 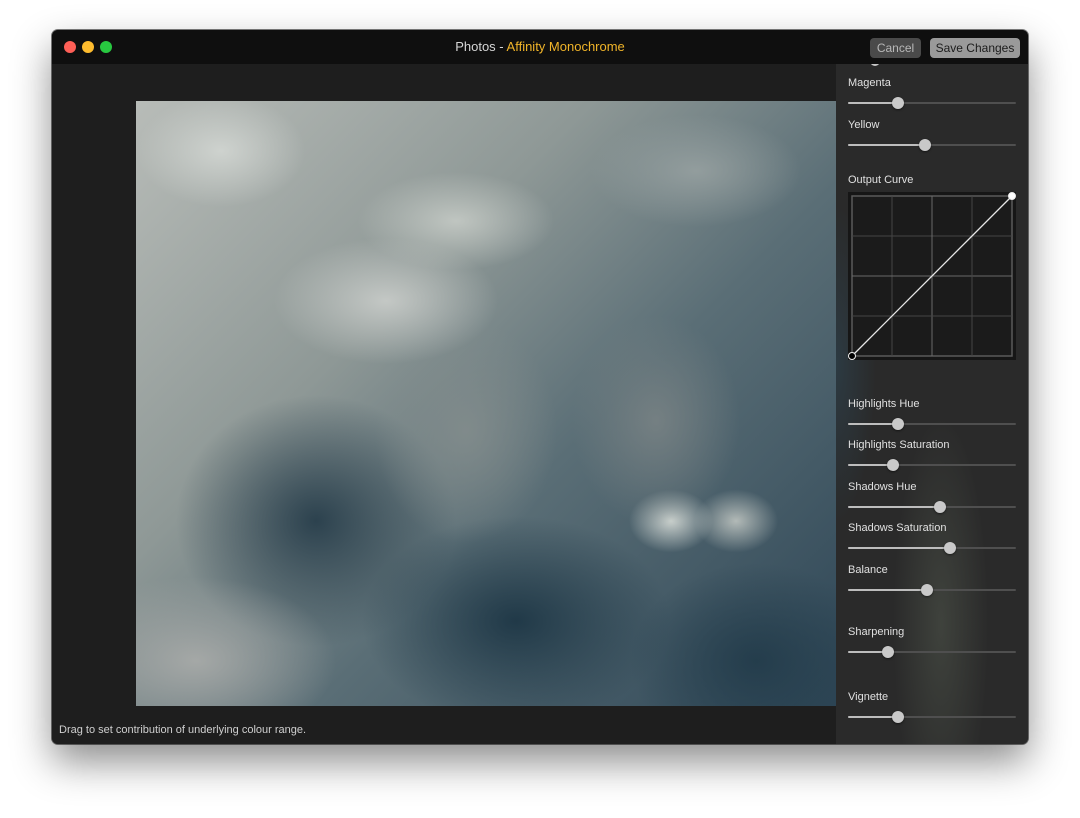 I want to click on cancel-button: Cancel, so click(x=895, y=48).